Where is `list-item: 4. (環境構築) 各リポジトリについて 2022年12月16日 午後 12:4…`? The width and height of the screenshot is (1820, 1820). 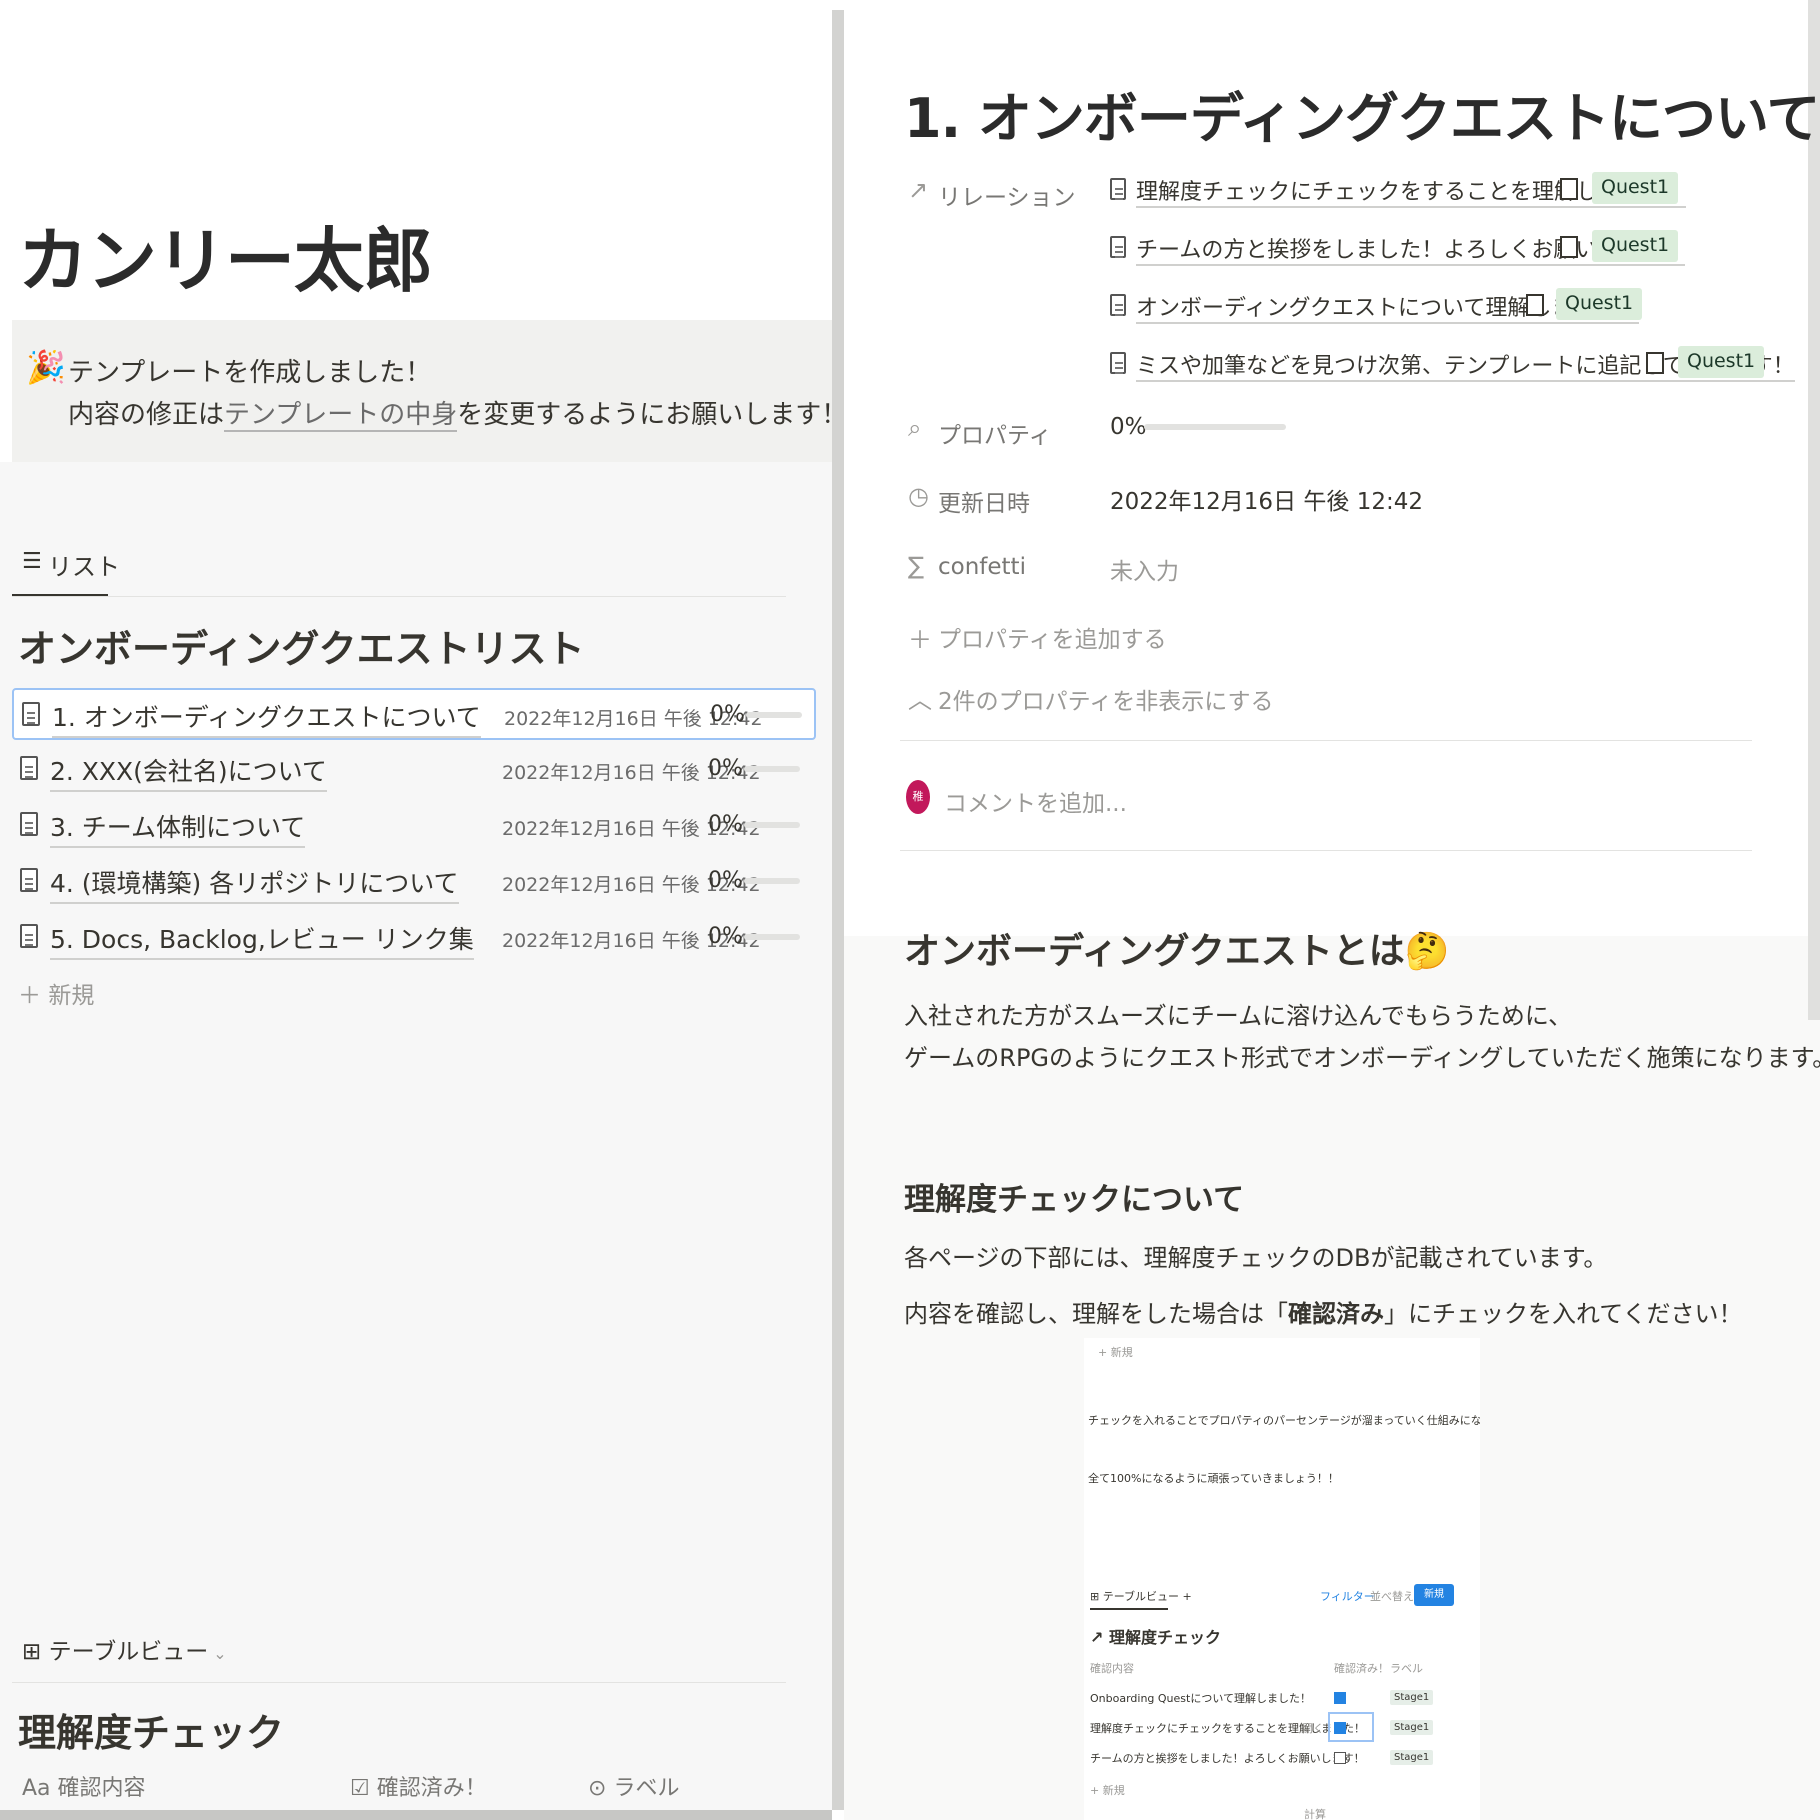
list-item: 4. (環境構築) 各リポジトリについて 2022年12月16日 午後 12:4… is located at coordinates (414, 882).